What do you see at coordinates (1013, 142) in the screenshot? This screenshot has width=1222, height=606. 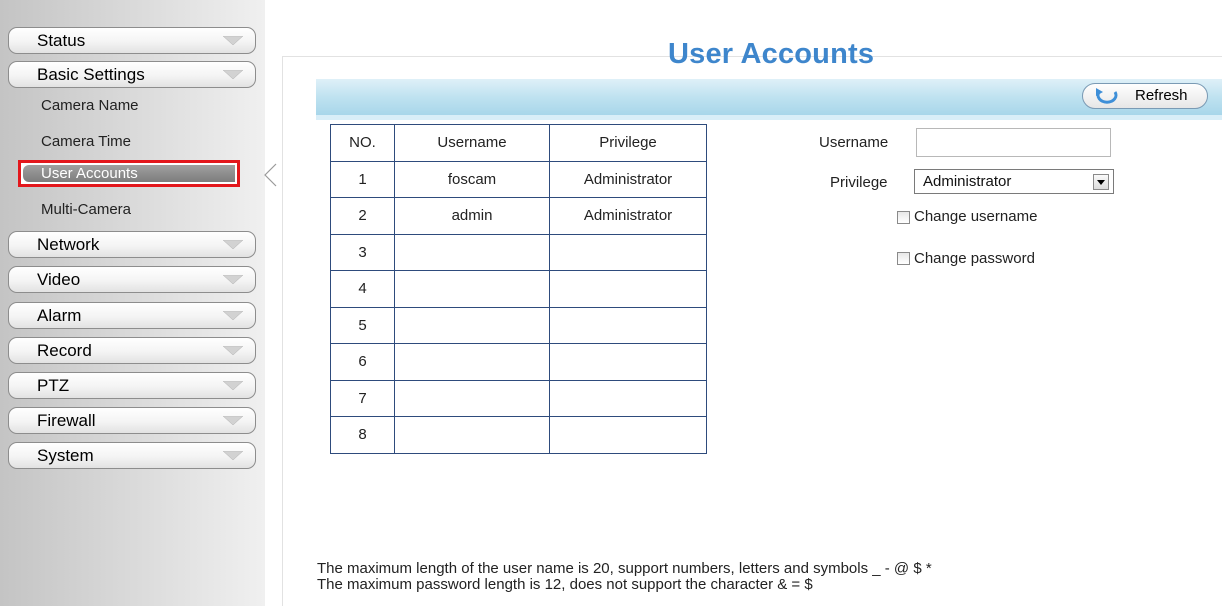 I see `username-input` at bounding box center [1013, 142].